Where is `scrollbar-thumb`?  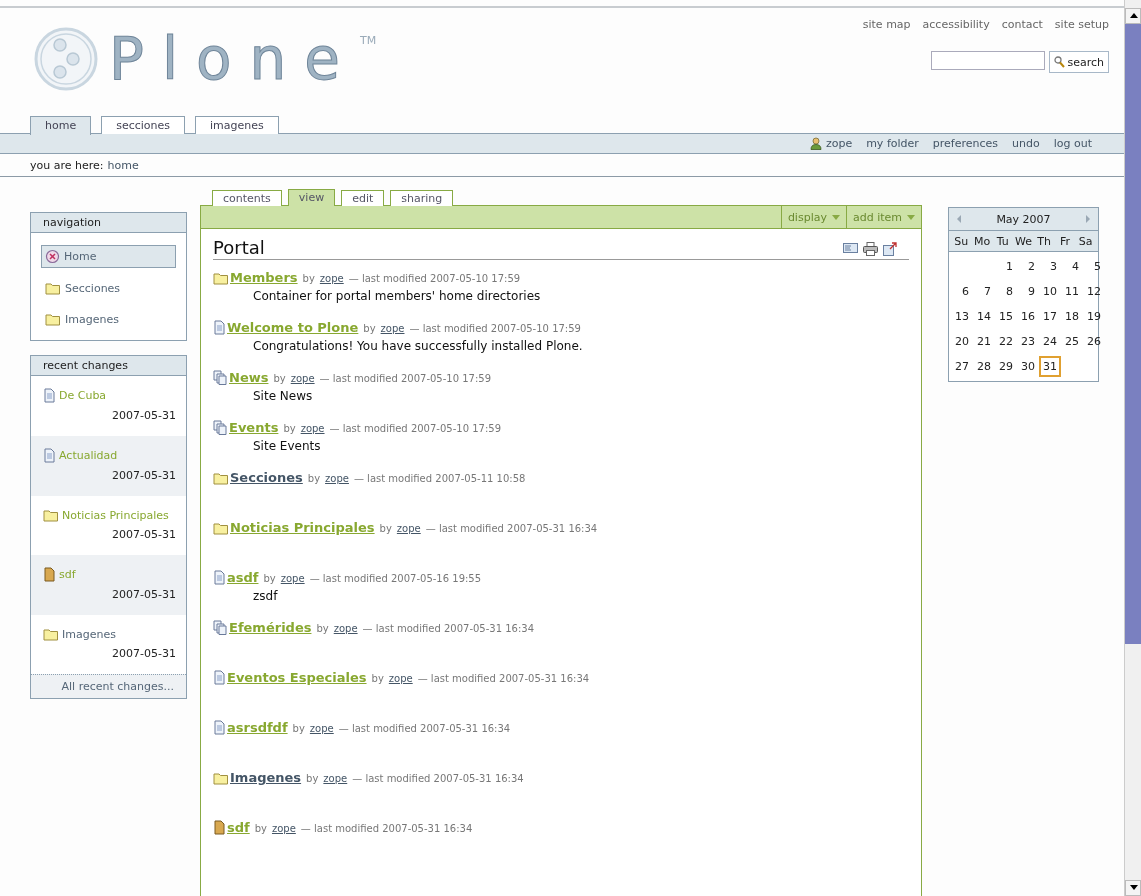
scrollbar-thumb is located at coordinates (1133, 334).